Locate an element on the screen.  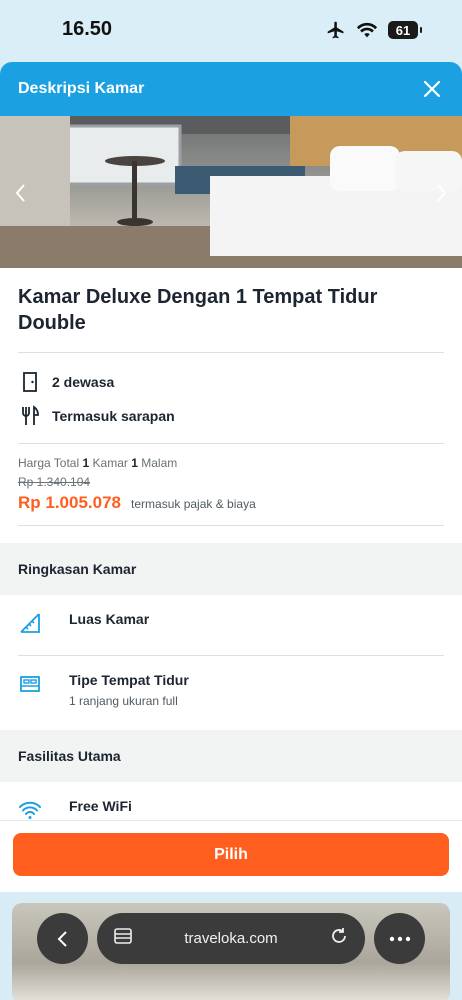
facility-item-title: Free WiFi is located at coordinates (100, 806).